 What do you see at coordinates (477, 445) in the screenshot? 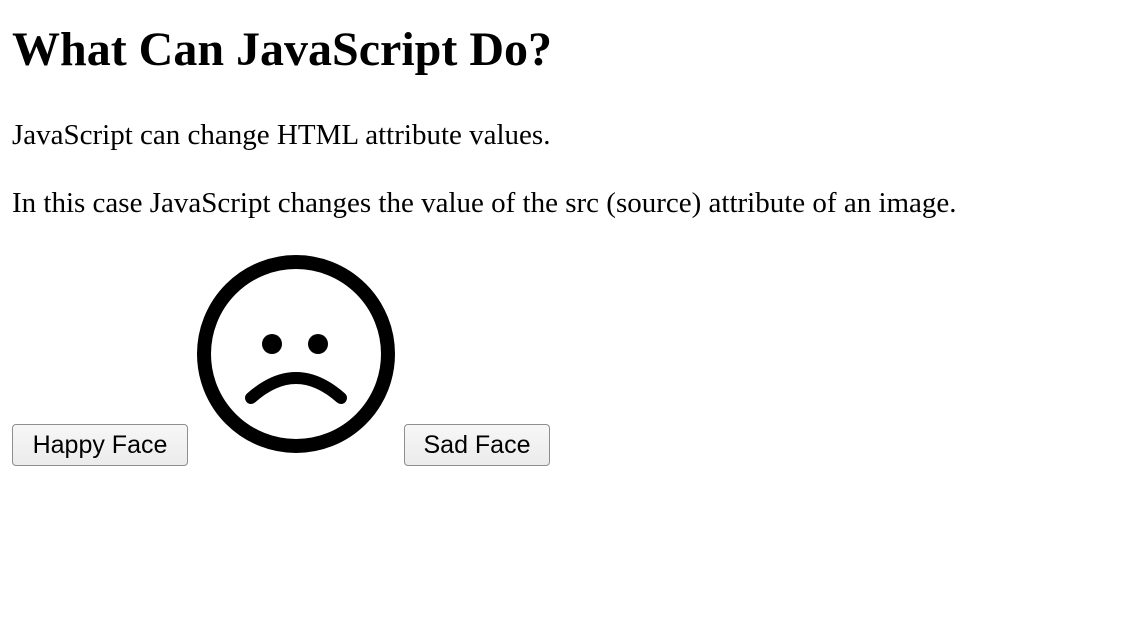
I see `sad-face-button: Sad Face` at bounding box center [477, 445].